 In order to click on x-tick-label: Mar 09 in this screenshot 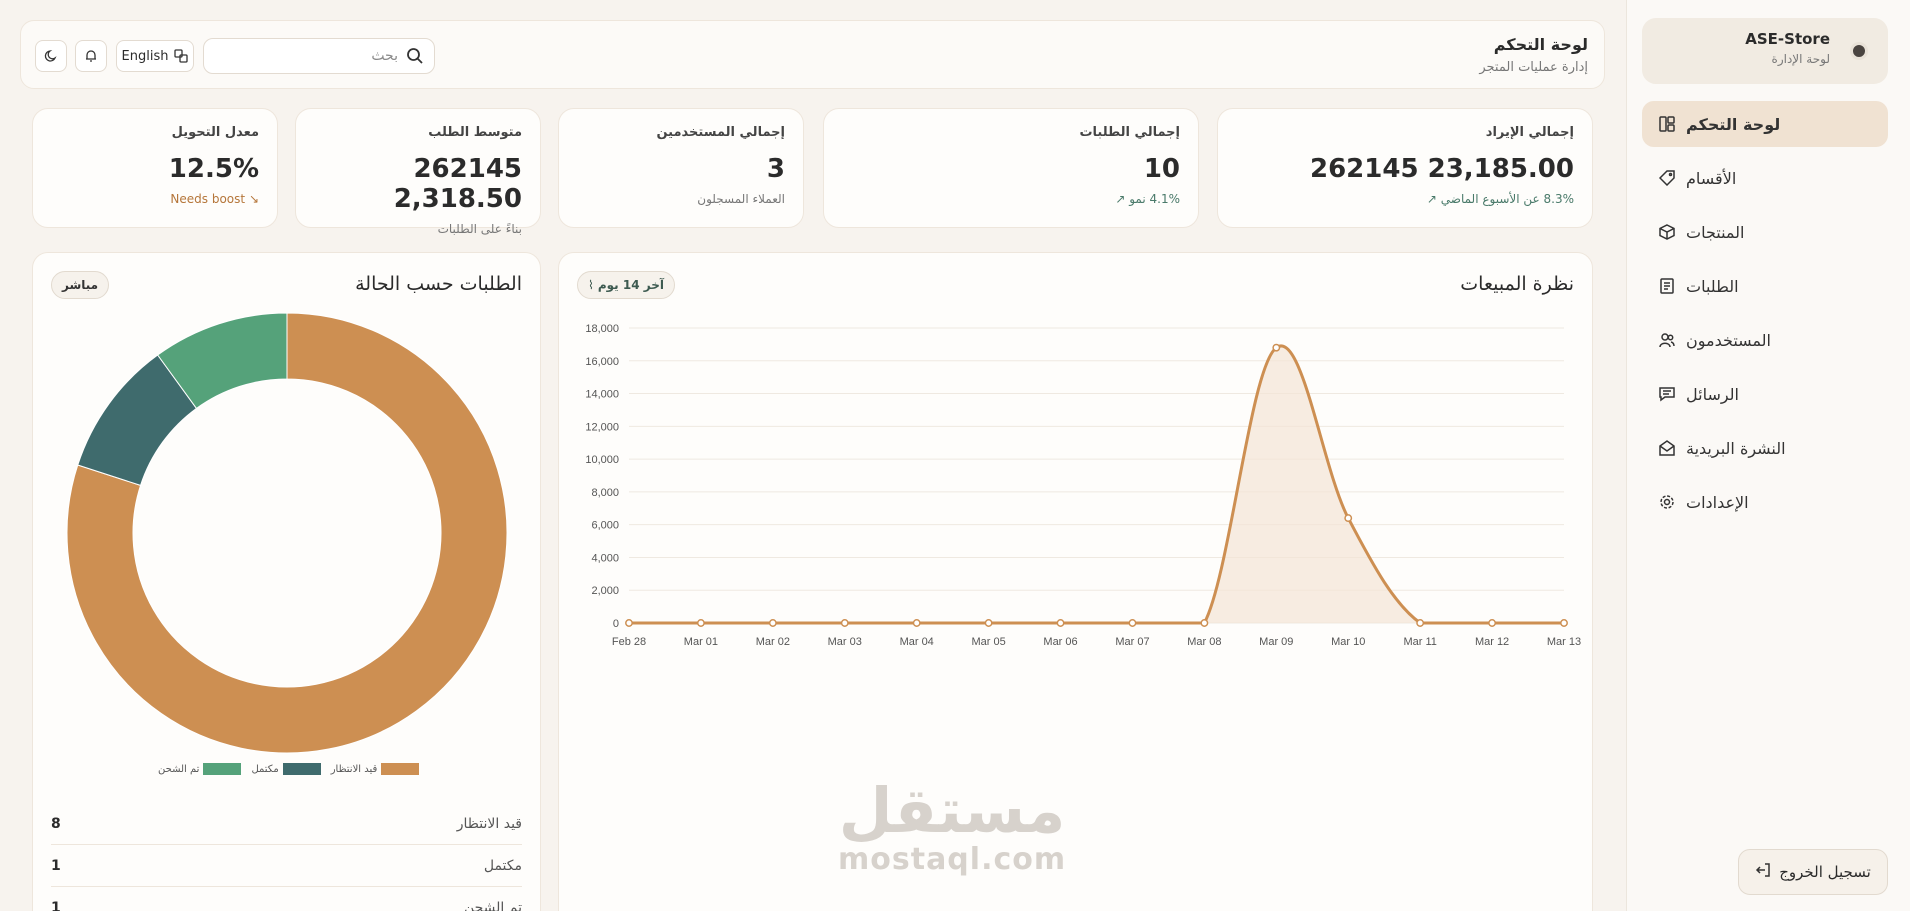, I will do `click(1276, 642)`.